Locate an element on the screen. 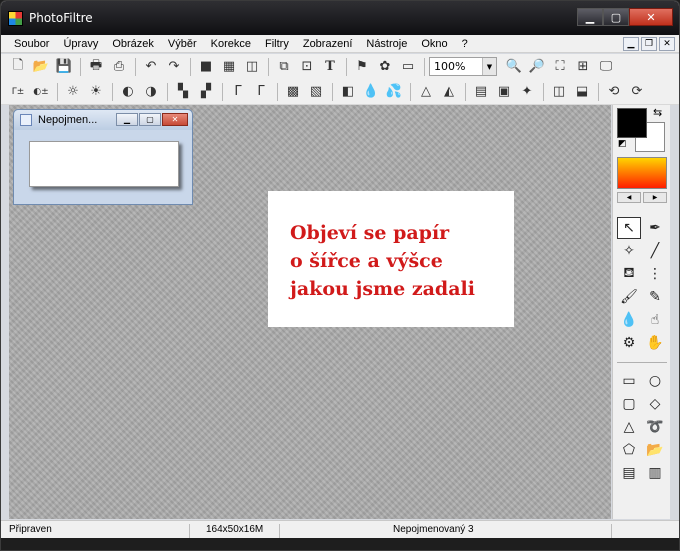 The image size is (680, 551). chevron-down-icon: ▼ is located at coordinates (489, 66).